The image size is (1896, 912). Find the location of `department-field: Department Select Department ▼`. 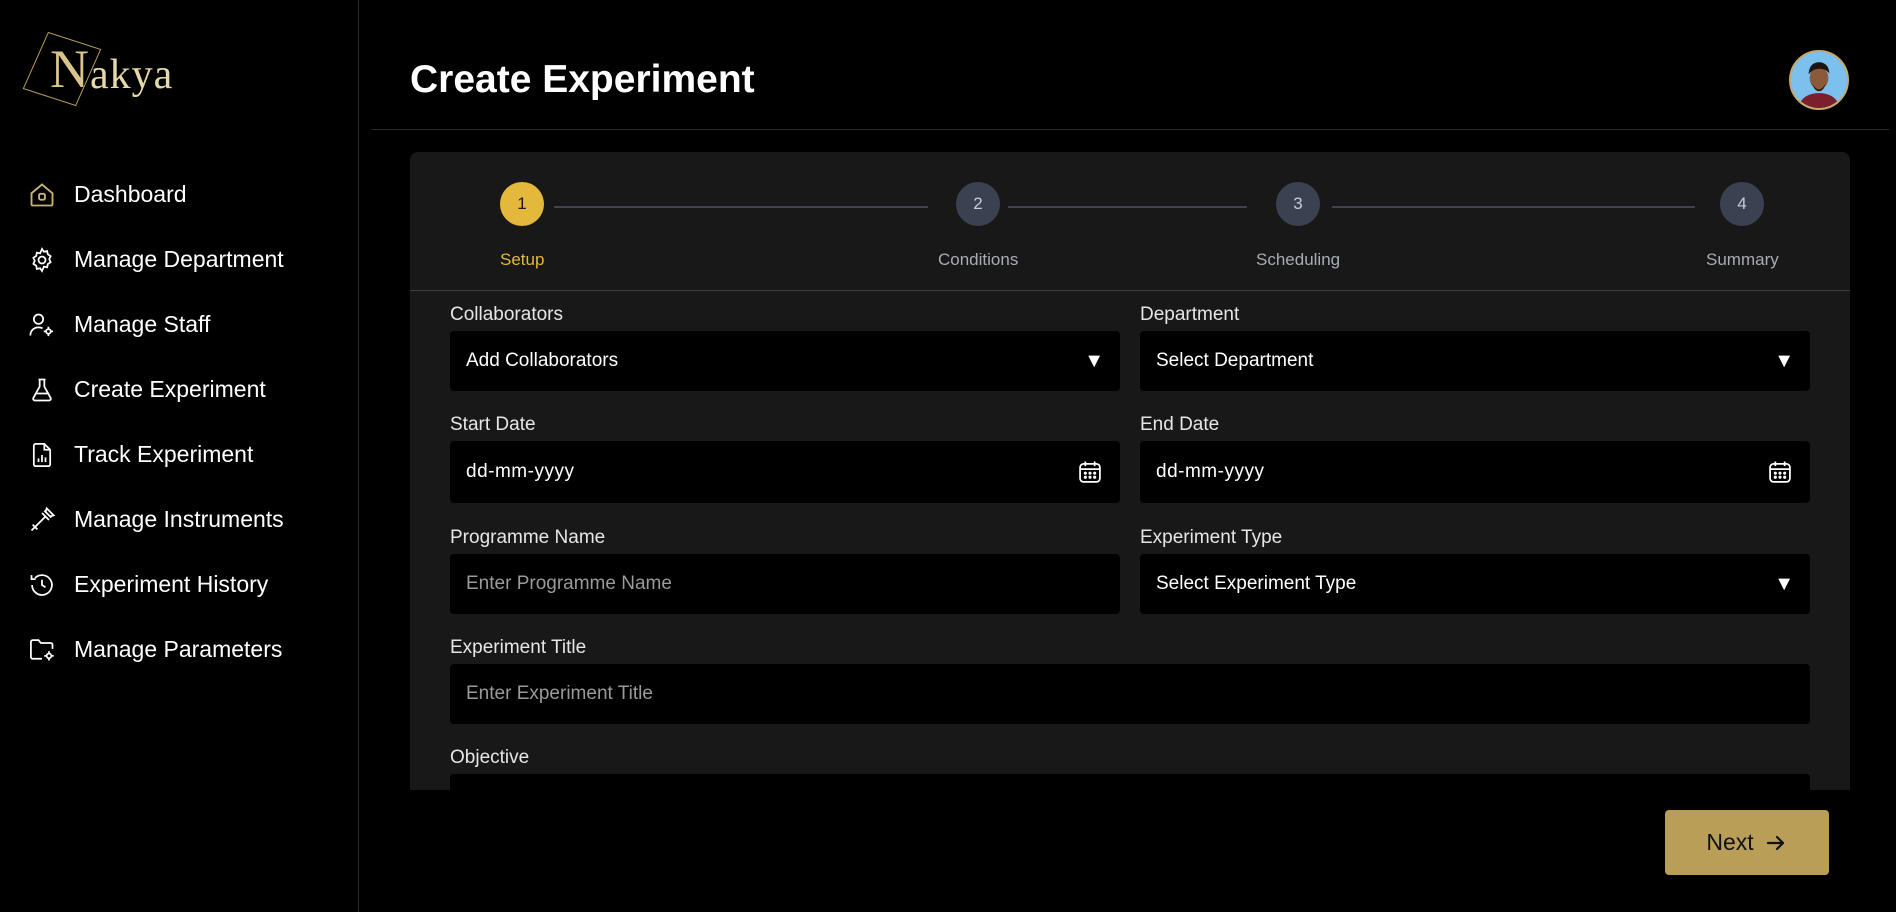

department-field: Department Select Department ▼ is located at coordinates (1475, 347).